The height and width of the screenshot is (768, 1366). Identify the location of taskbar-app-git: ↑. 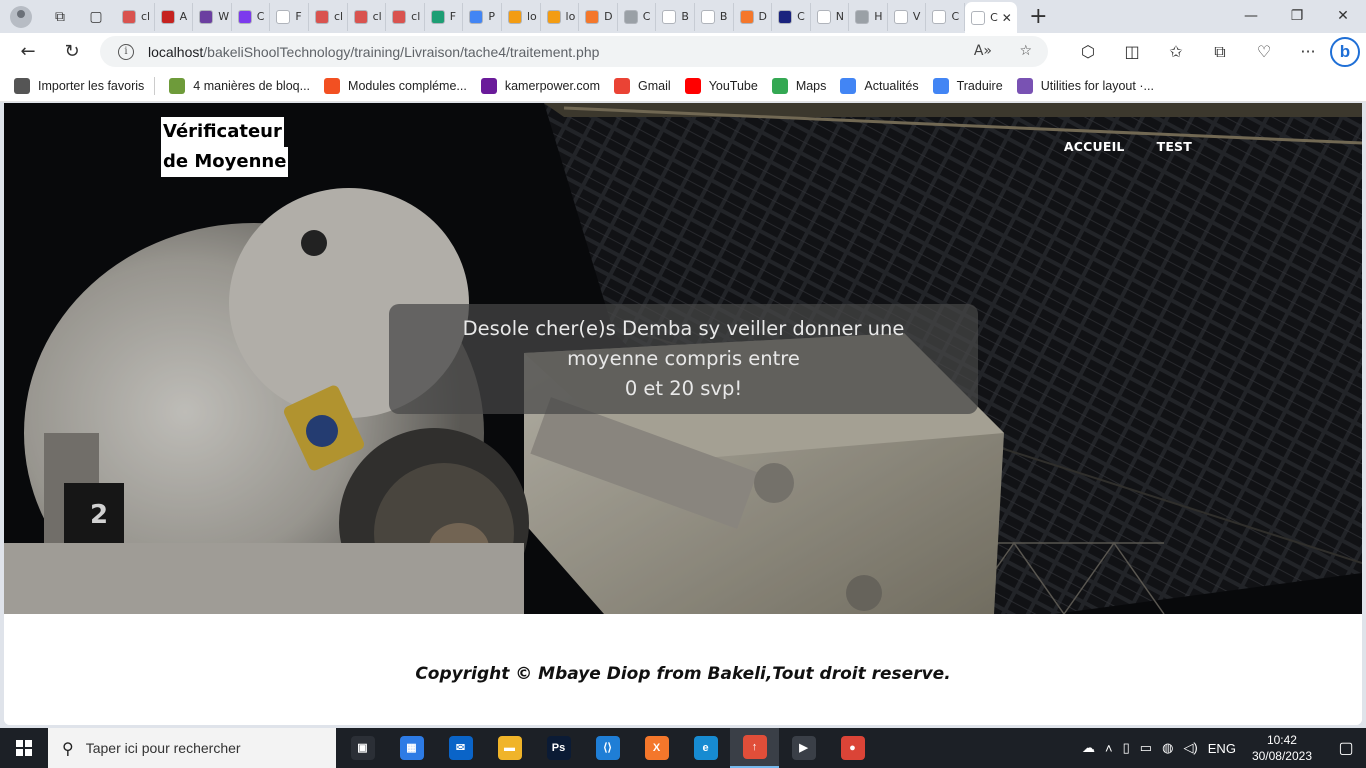
(754, 748).